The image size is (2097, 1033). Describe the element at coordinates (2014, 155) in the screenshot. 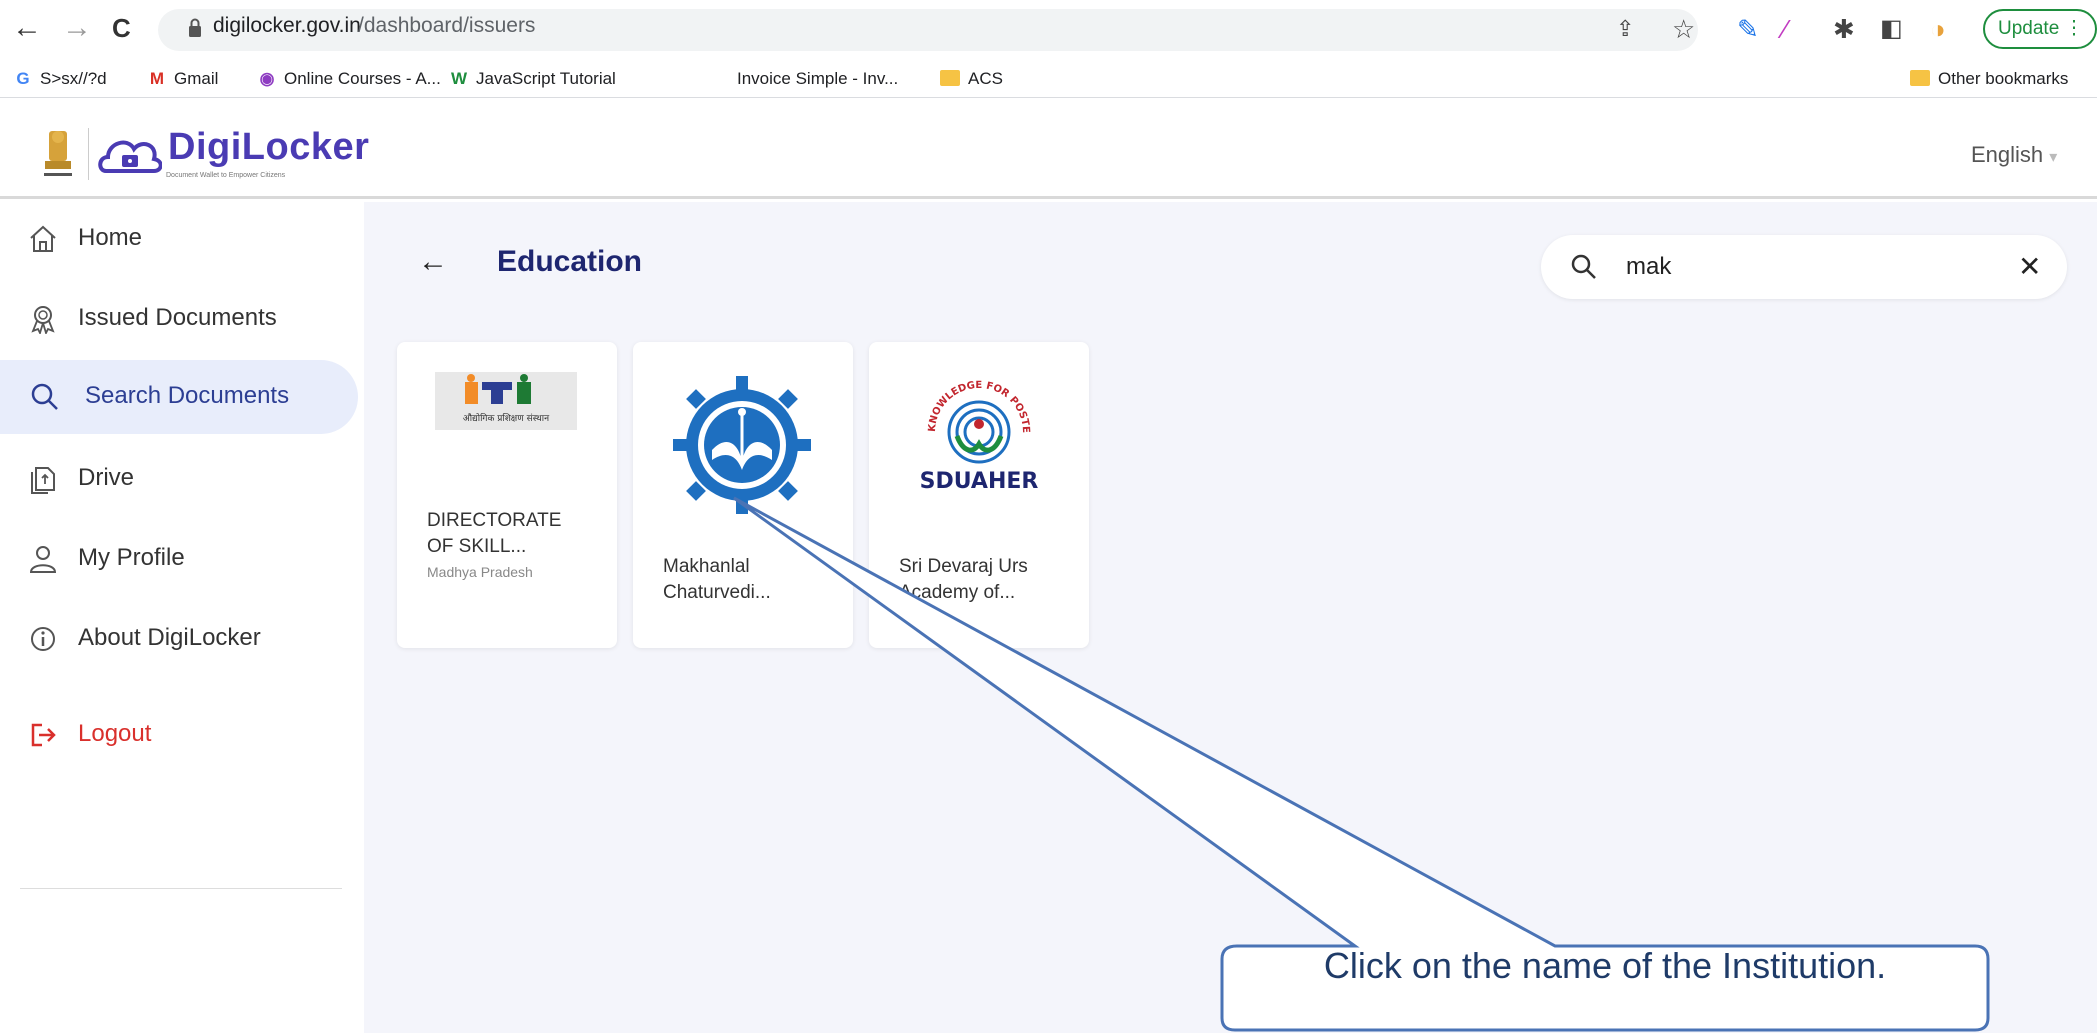

I see `language-select: English ▾` at that location.